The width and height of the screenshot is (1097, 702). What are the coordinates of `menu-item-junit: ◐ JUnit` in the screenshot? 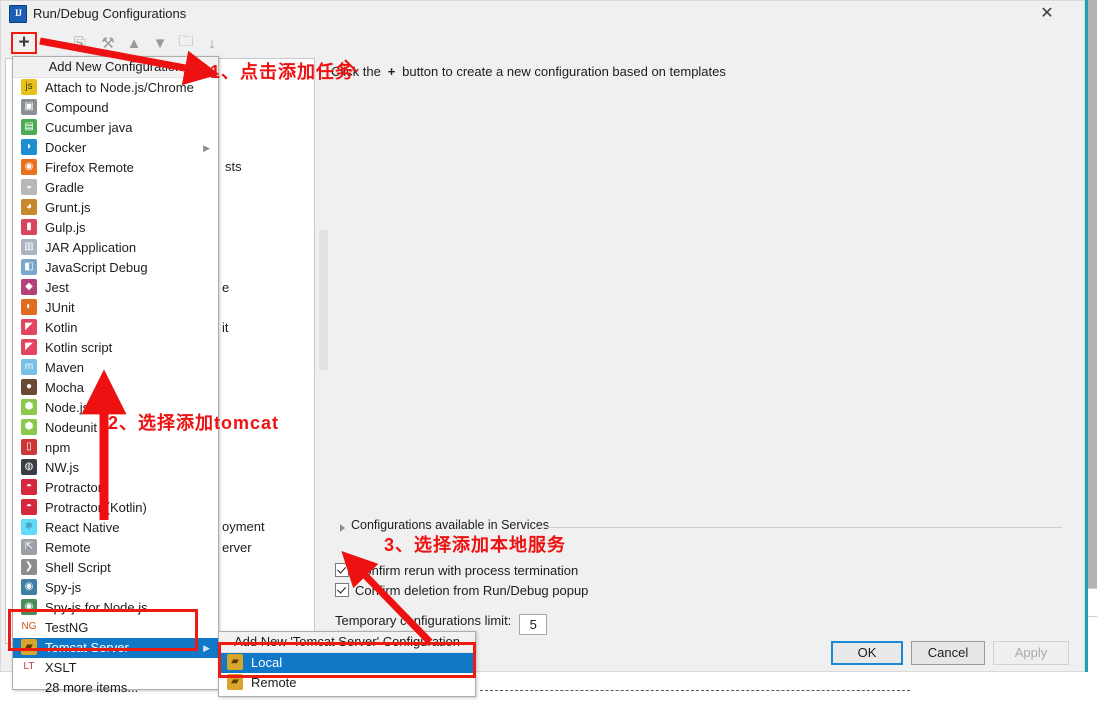 It's located at (115, 308).